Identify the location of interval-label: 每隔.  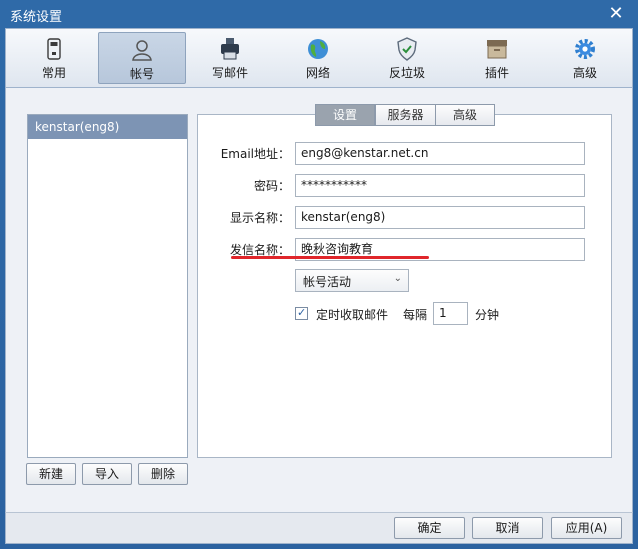
(415, 315).